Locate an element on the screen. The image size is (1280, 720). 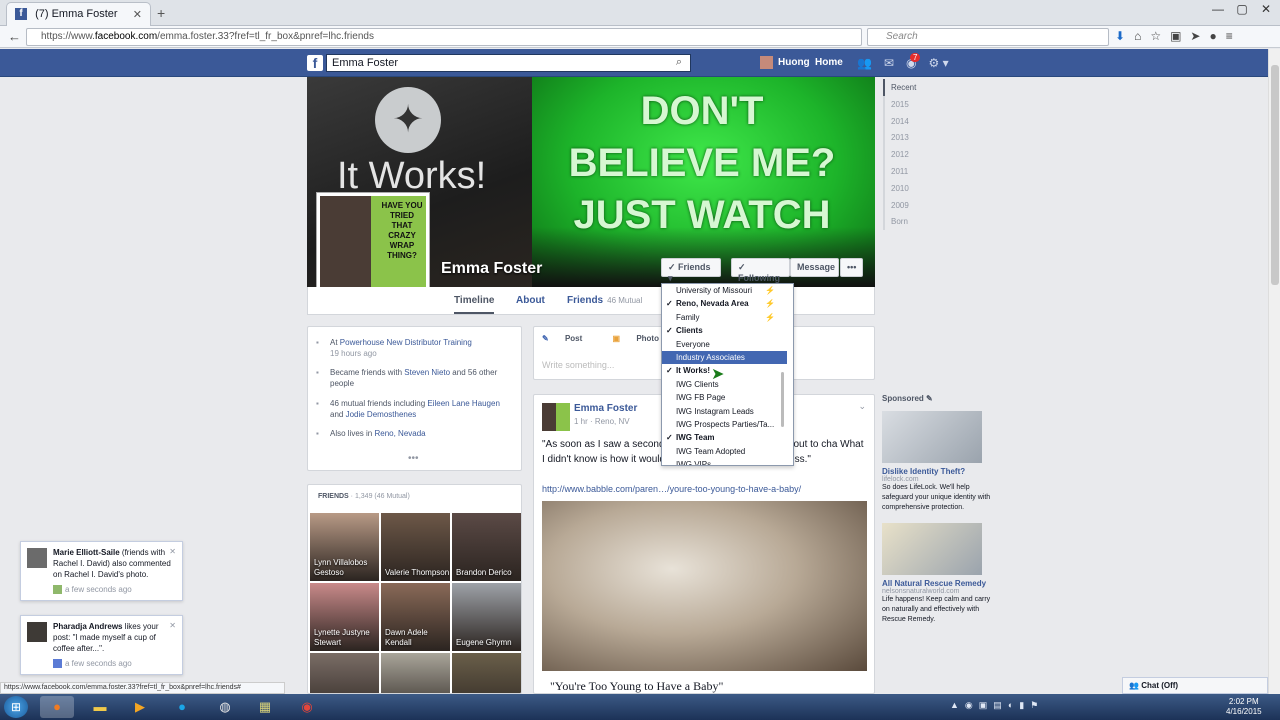
friend-list-option: ✓ Reno, Nevada Area ⚡ is located at coordinates (727, 303).